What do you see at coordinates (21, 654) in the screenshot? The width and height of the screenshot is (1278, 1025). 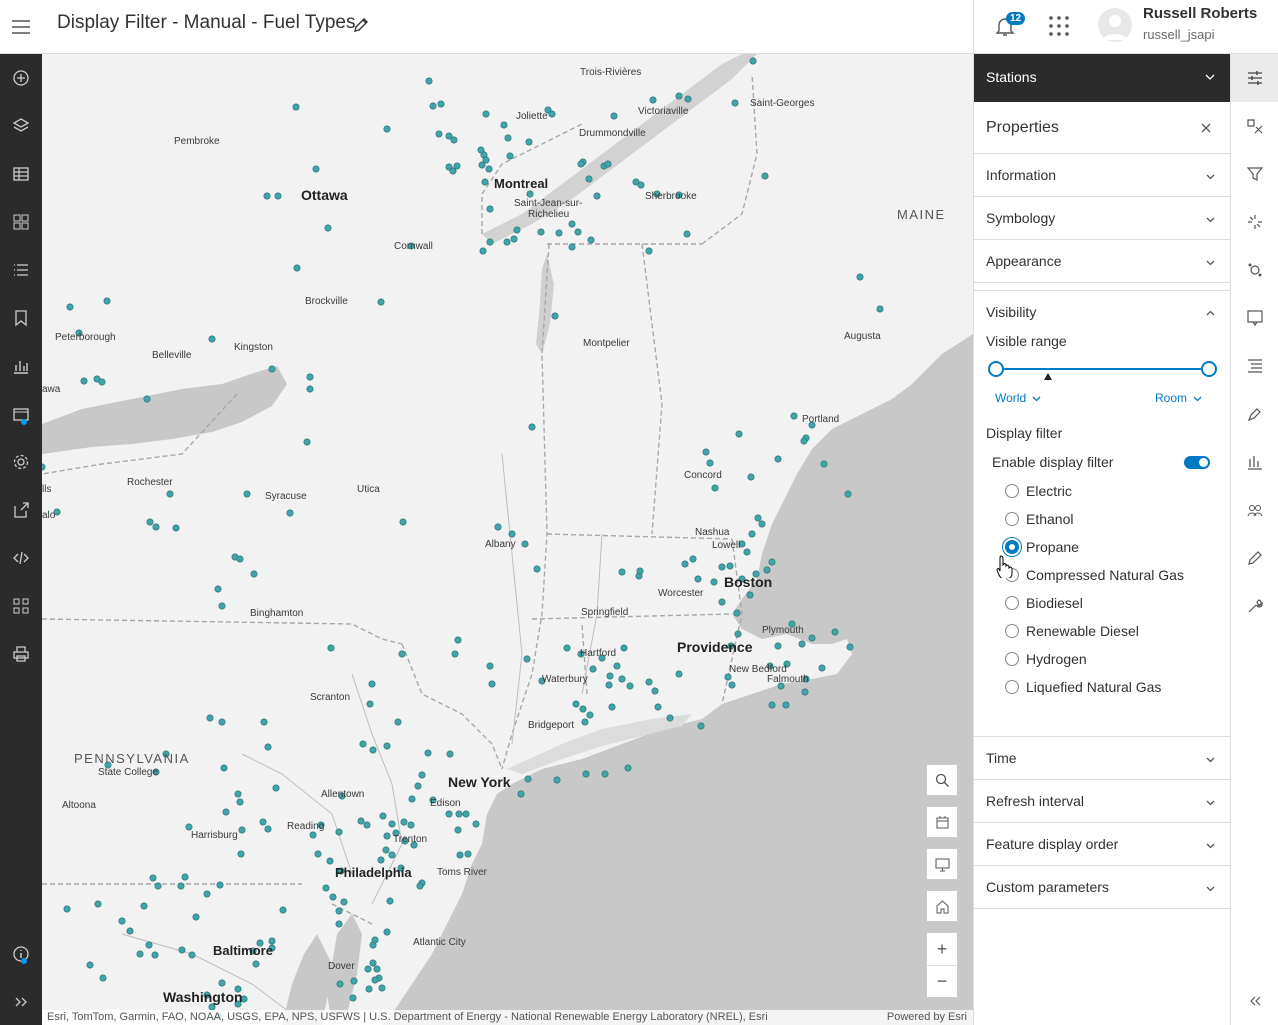 I see `print-icon` at bounding box center [21, 654].